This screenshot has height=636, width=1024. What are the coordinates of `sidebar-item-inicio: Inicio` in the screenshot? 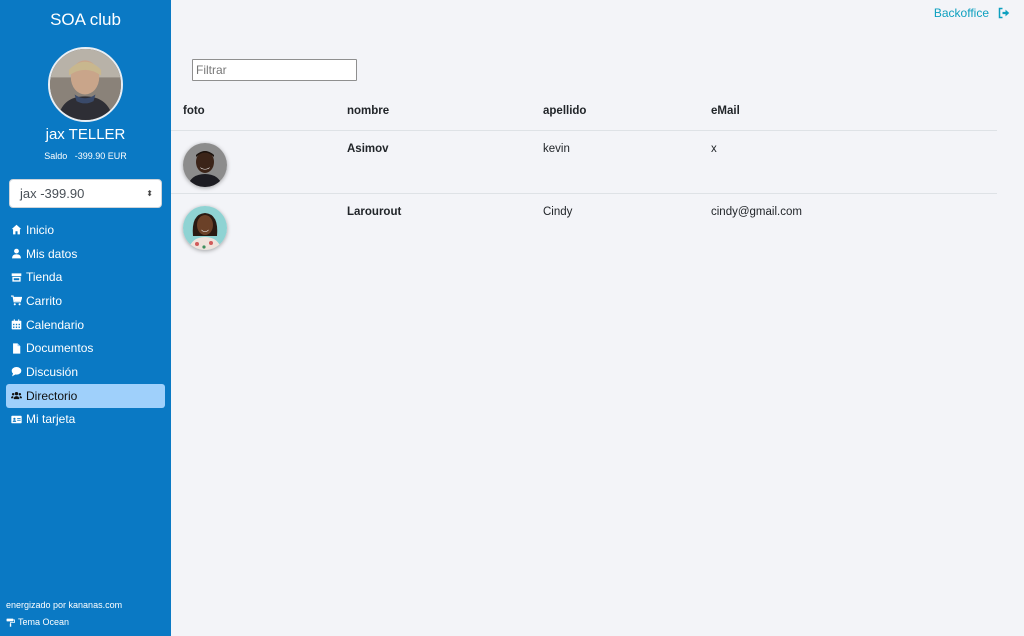 It's located at (85, 230).